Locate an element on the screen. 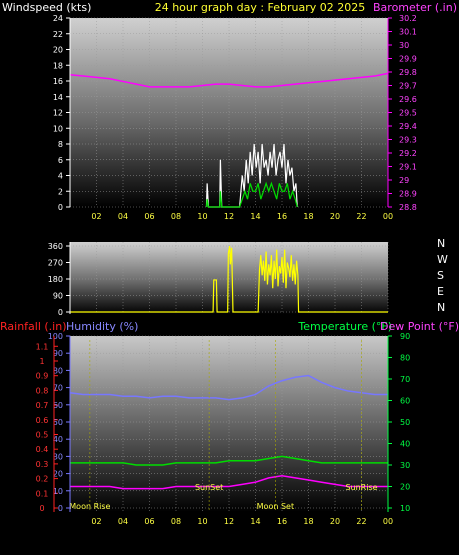 The width and height of the screenshot is (459, 555). temperature-tick-label: 50 is located at coordinates (405, 422).